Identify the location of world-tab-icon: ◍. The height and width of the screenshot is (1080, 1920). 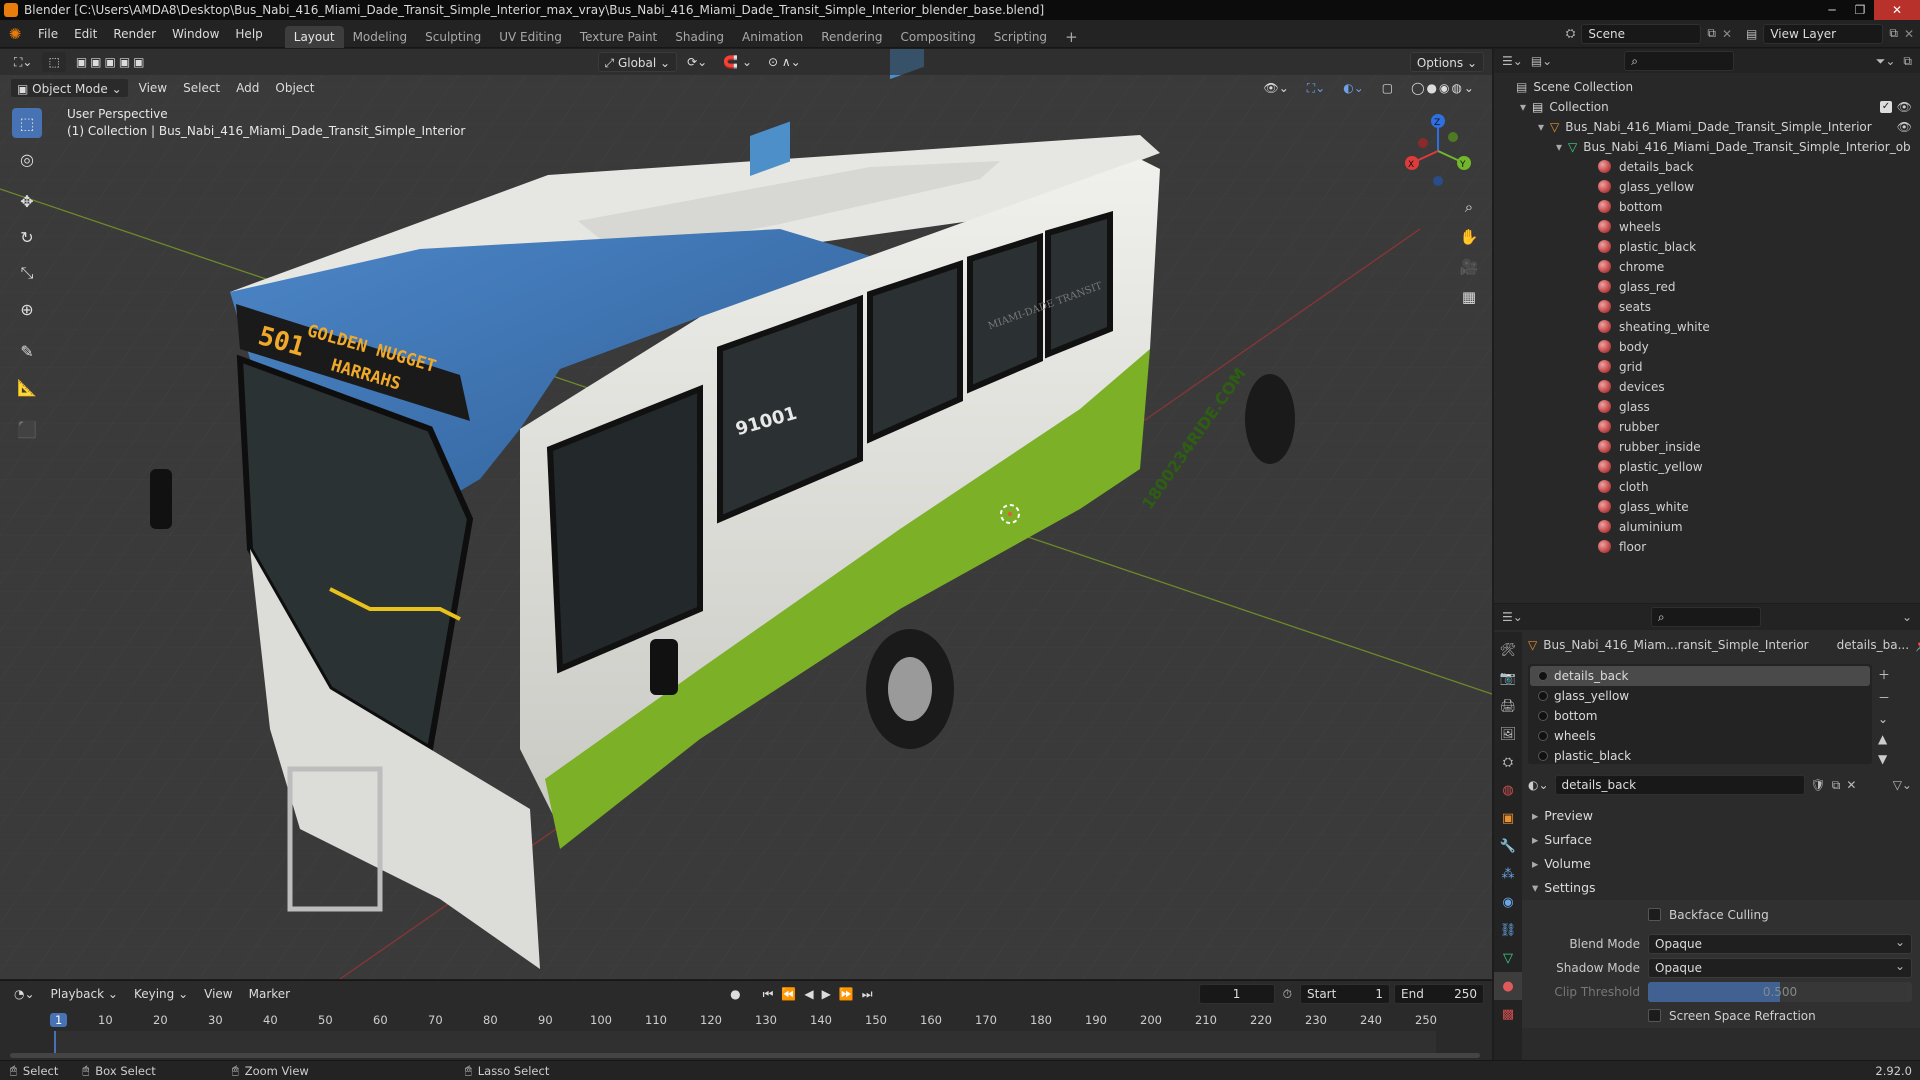
(1508, 790).